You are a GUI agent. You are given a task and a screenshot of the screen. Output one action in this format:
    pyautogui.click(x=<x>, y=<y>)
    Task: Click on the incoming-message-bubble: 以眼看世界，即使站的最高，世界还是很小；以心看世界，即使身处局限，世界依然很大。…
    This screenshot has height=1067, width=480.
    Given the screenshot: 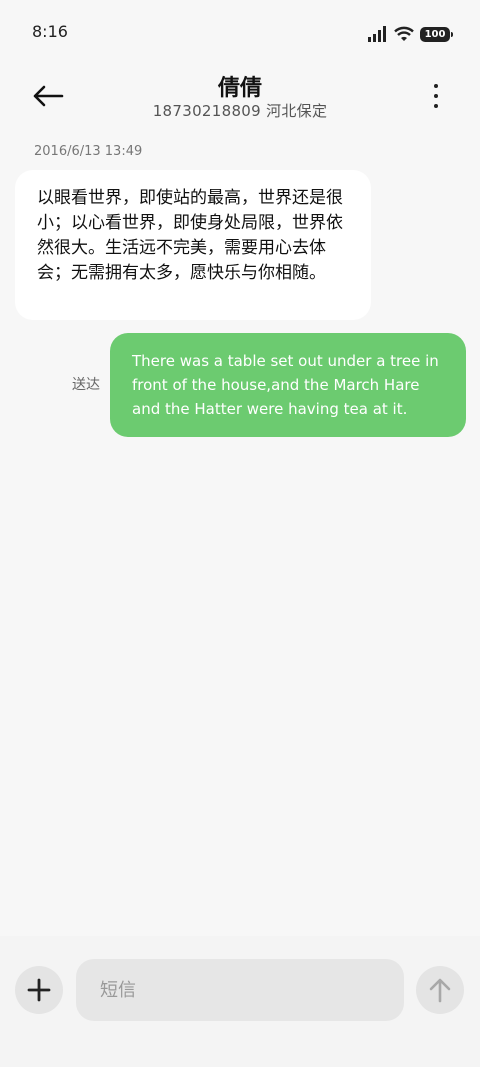 What is the action you would take?
    pyautogui.click(x=193, y=245)
    